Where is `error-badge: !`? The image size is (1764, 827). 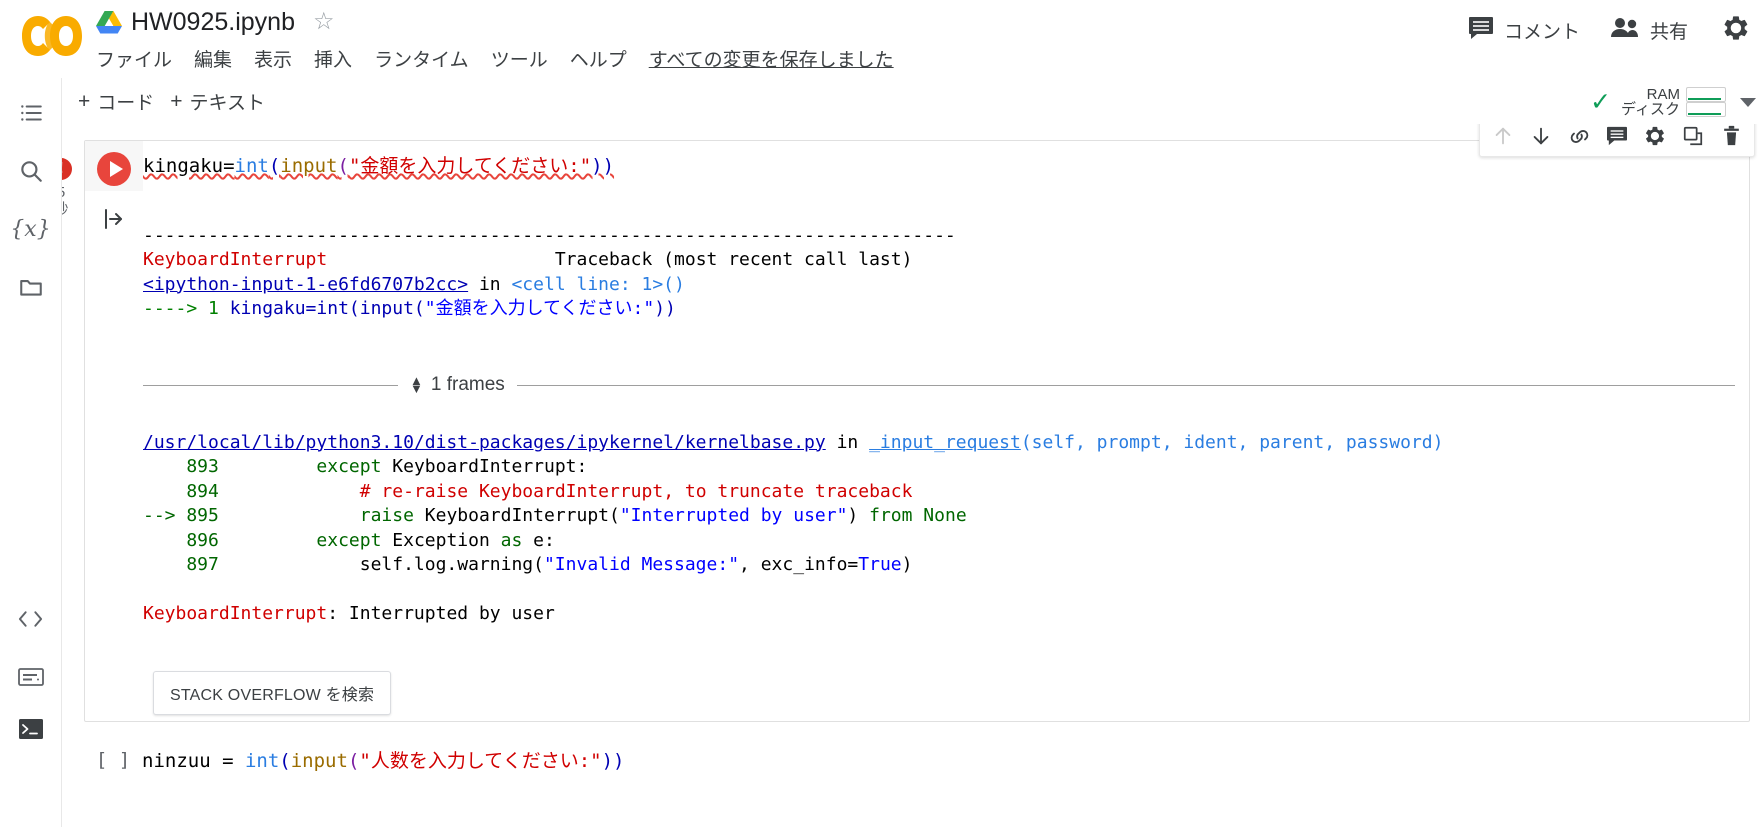
error-badge: ! is located at coordinates (67, 169).